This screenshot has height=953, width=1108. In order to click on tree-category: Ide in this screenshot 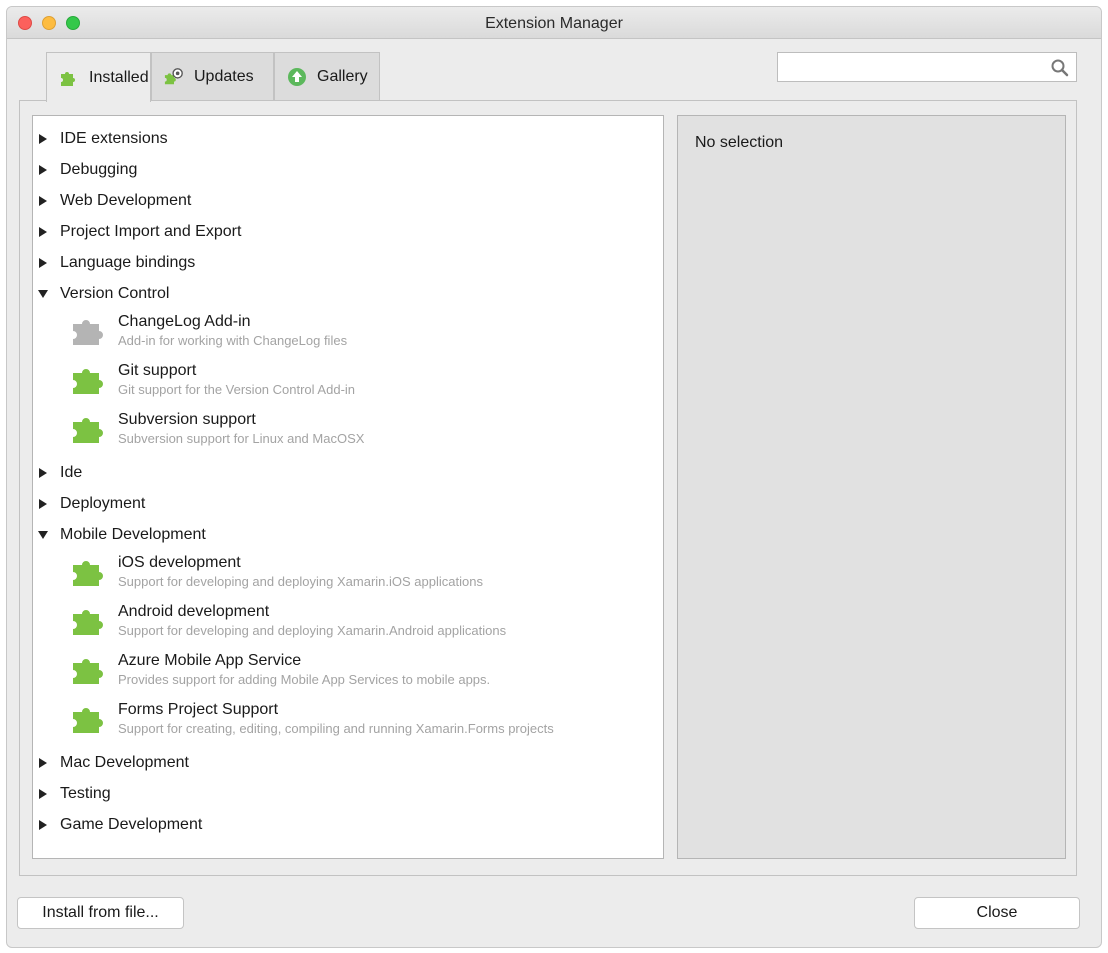, I will do `click(57, 473)`.